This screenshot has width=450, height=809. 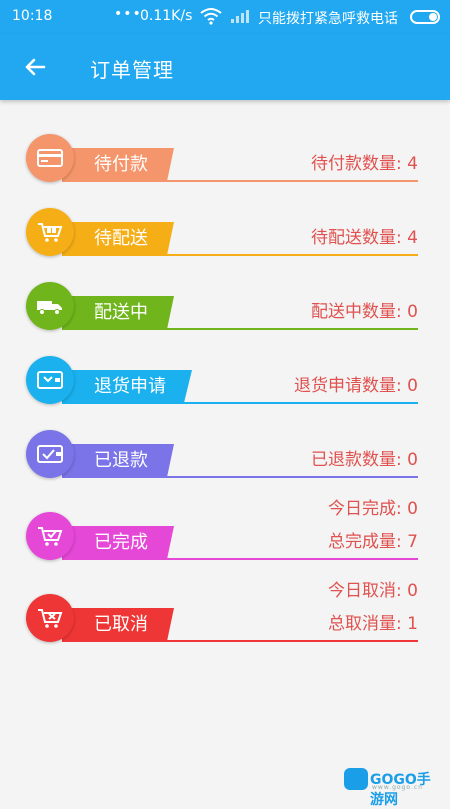 I want to click on status-count: 已退款数量: 0, so click(x=364, y=460).